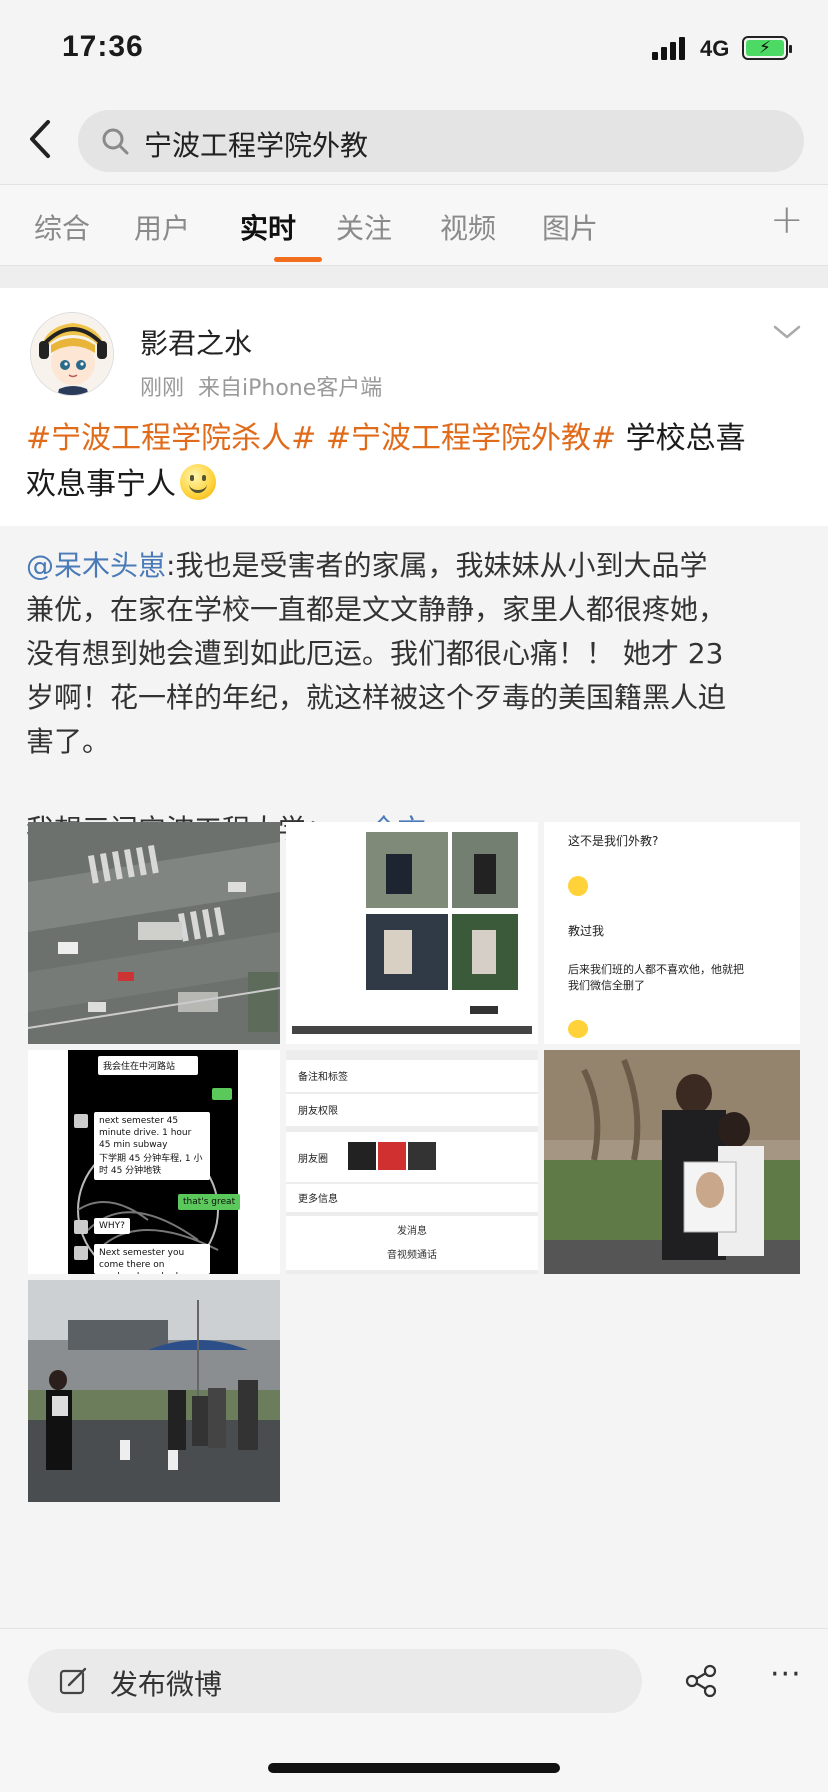 The image size is (828, 1792). What do you see at coordinates (670, 48) in the screenshot?
I see `signal-icon` at bounding box center [670, 48].